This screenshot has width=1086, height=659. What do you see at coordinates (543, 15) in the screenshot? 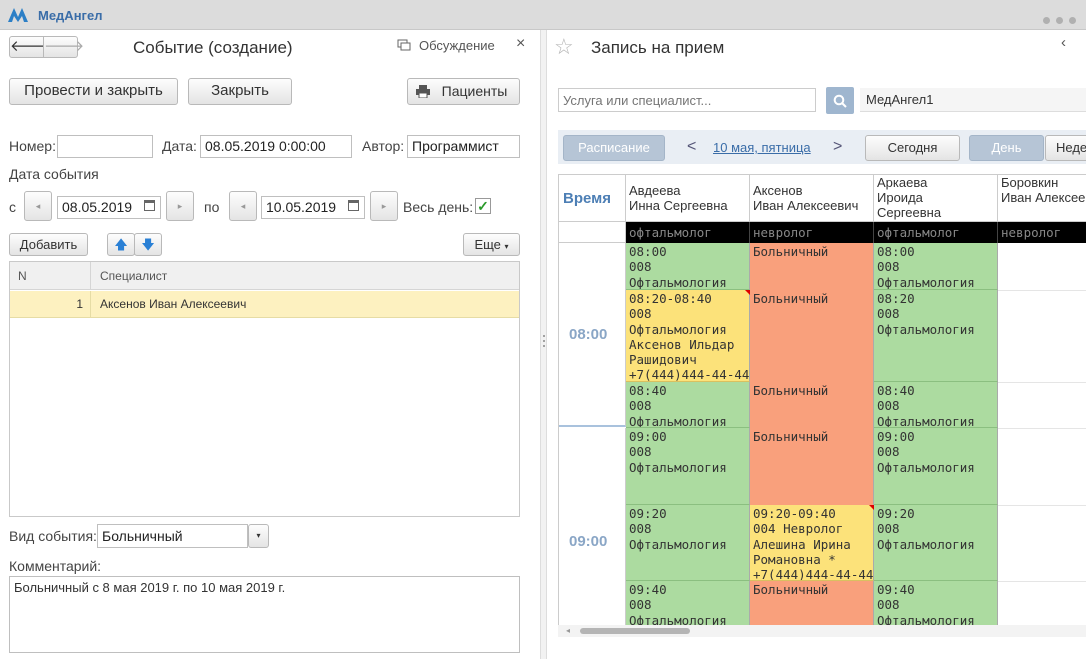
I see `app-titlebar: МедАнгел` at bounding box center [543, 15].